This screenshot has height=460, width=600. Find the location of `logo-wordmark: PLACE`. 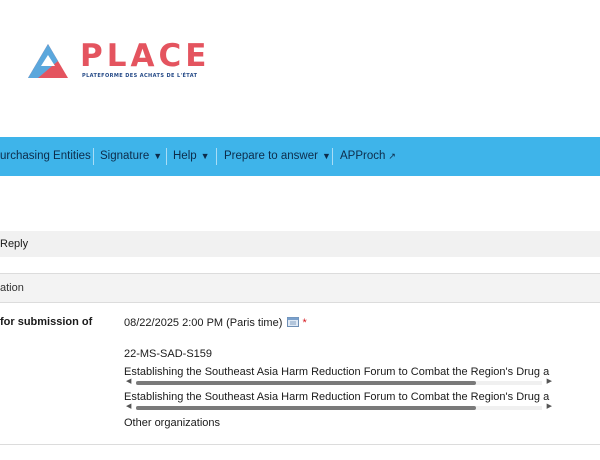

logo-wordmark: PLACE is located at coordinates (145, 56).